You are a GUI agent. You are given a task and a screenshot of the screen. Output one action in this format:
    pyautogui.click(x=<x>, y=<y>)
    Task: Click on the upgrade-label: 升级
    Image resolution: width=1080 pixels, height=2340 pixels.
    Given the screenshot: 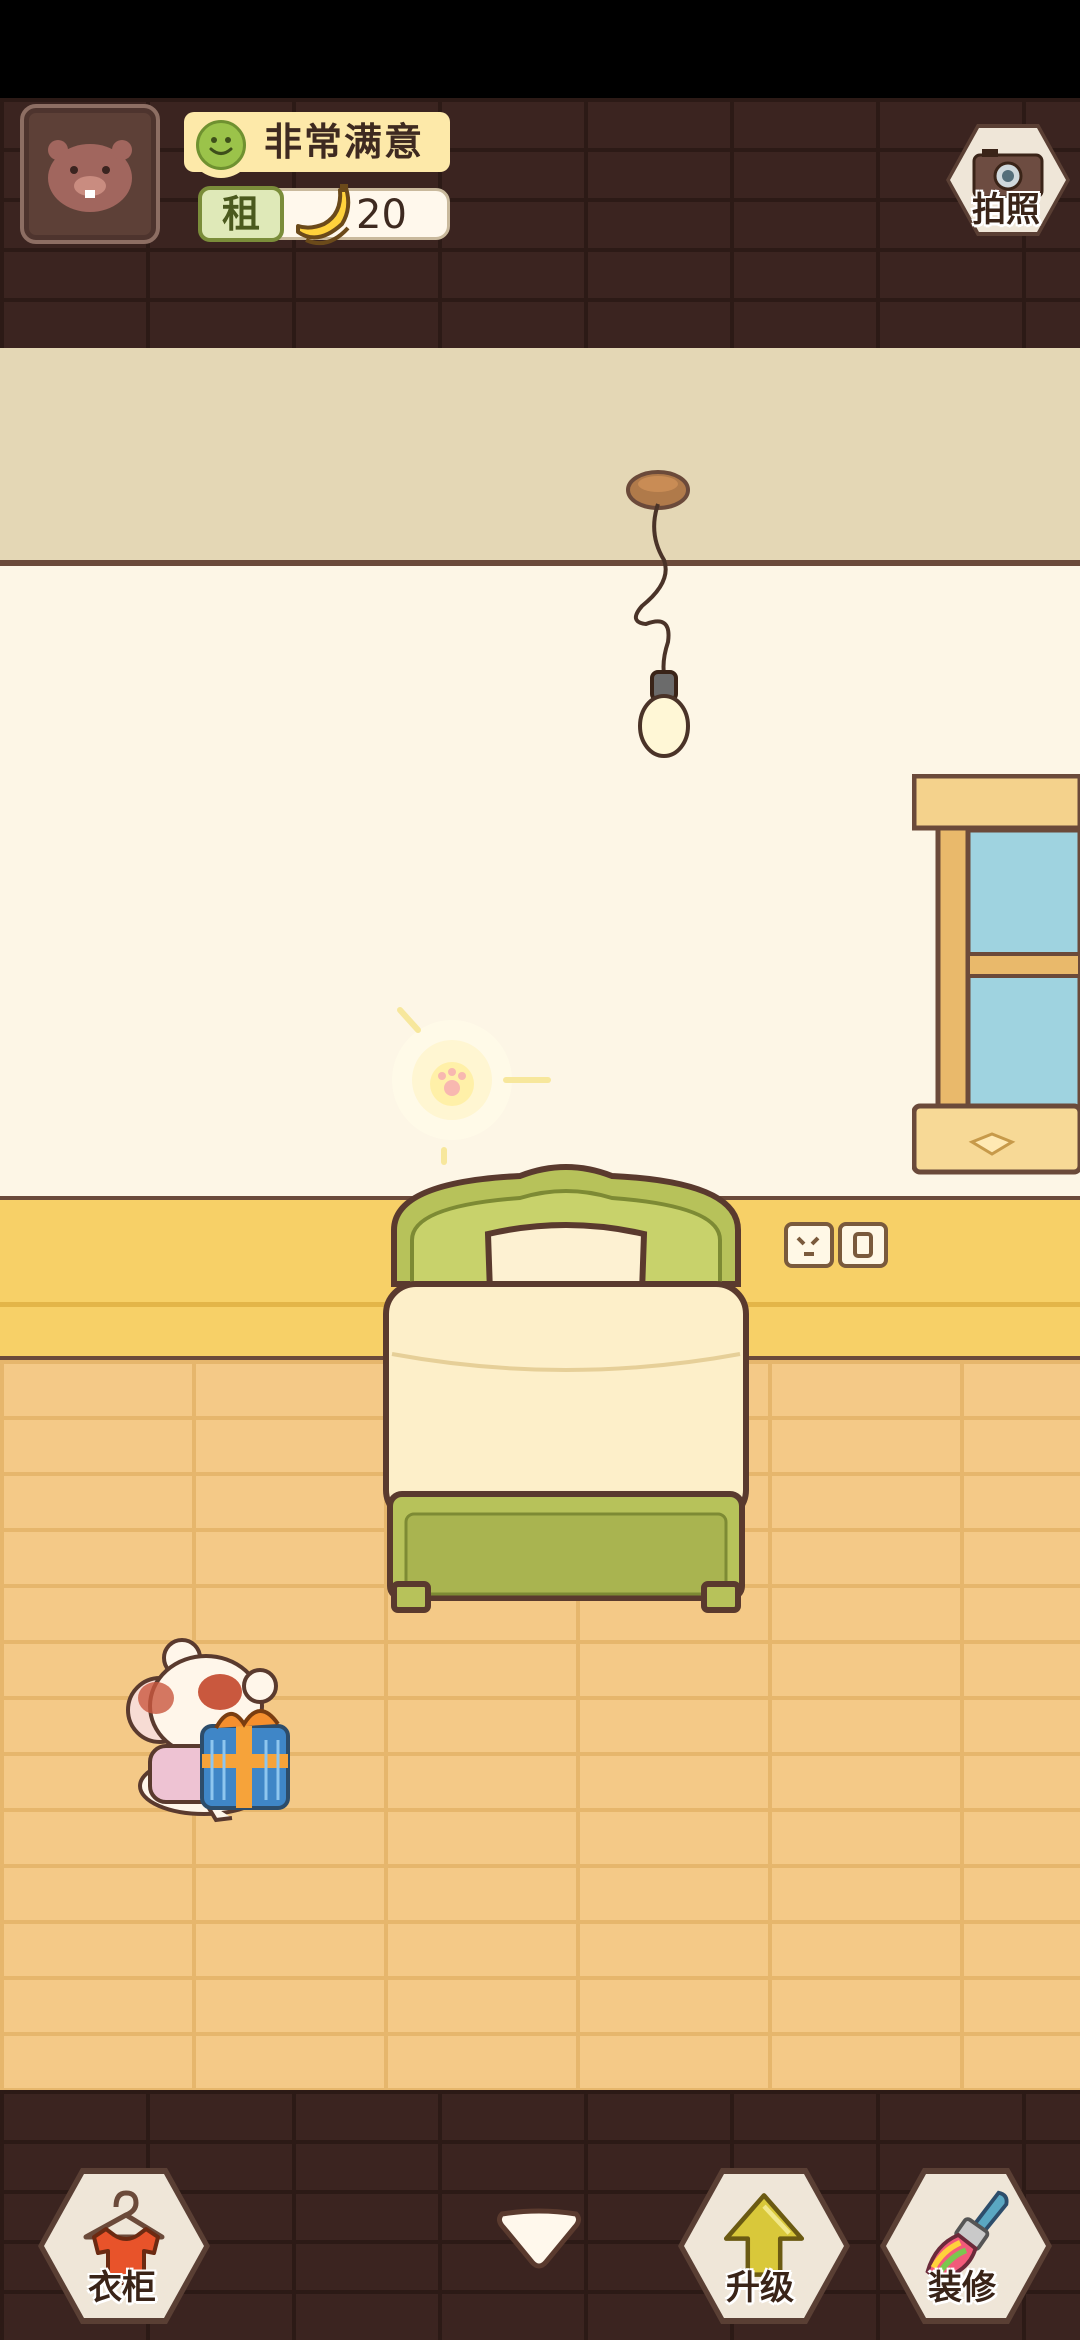 What is the action you would take?
    pyautogui.click(x=760, y=2288)
    